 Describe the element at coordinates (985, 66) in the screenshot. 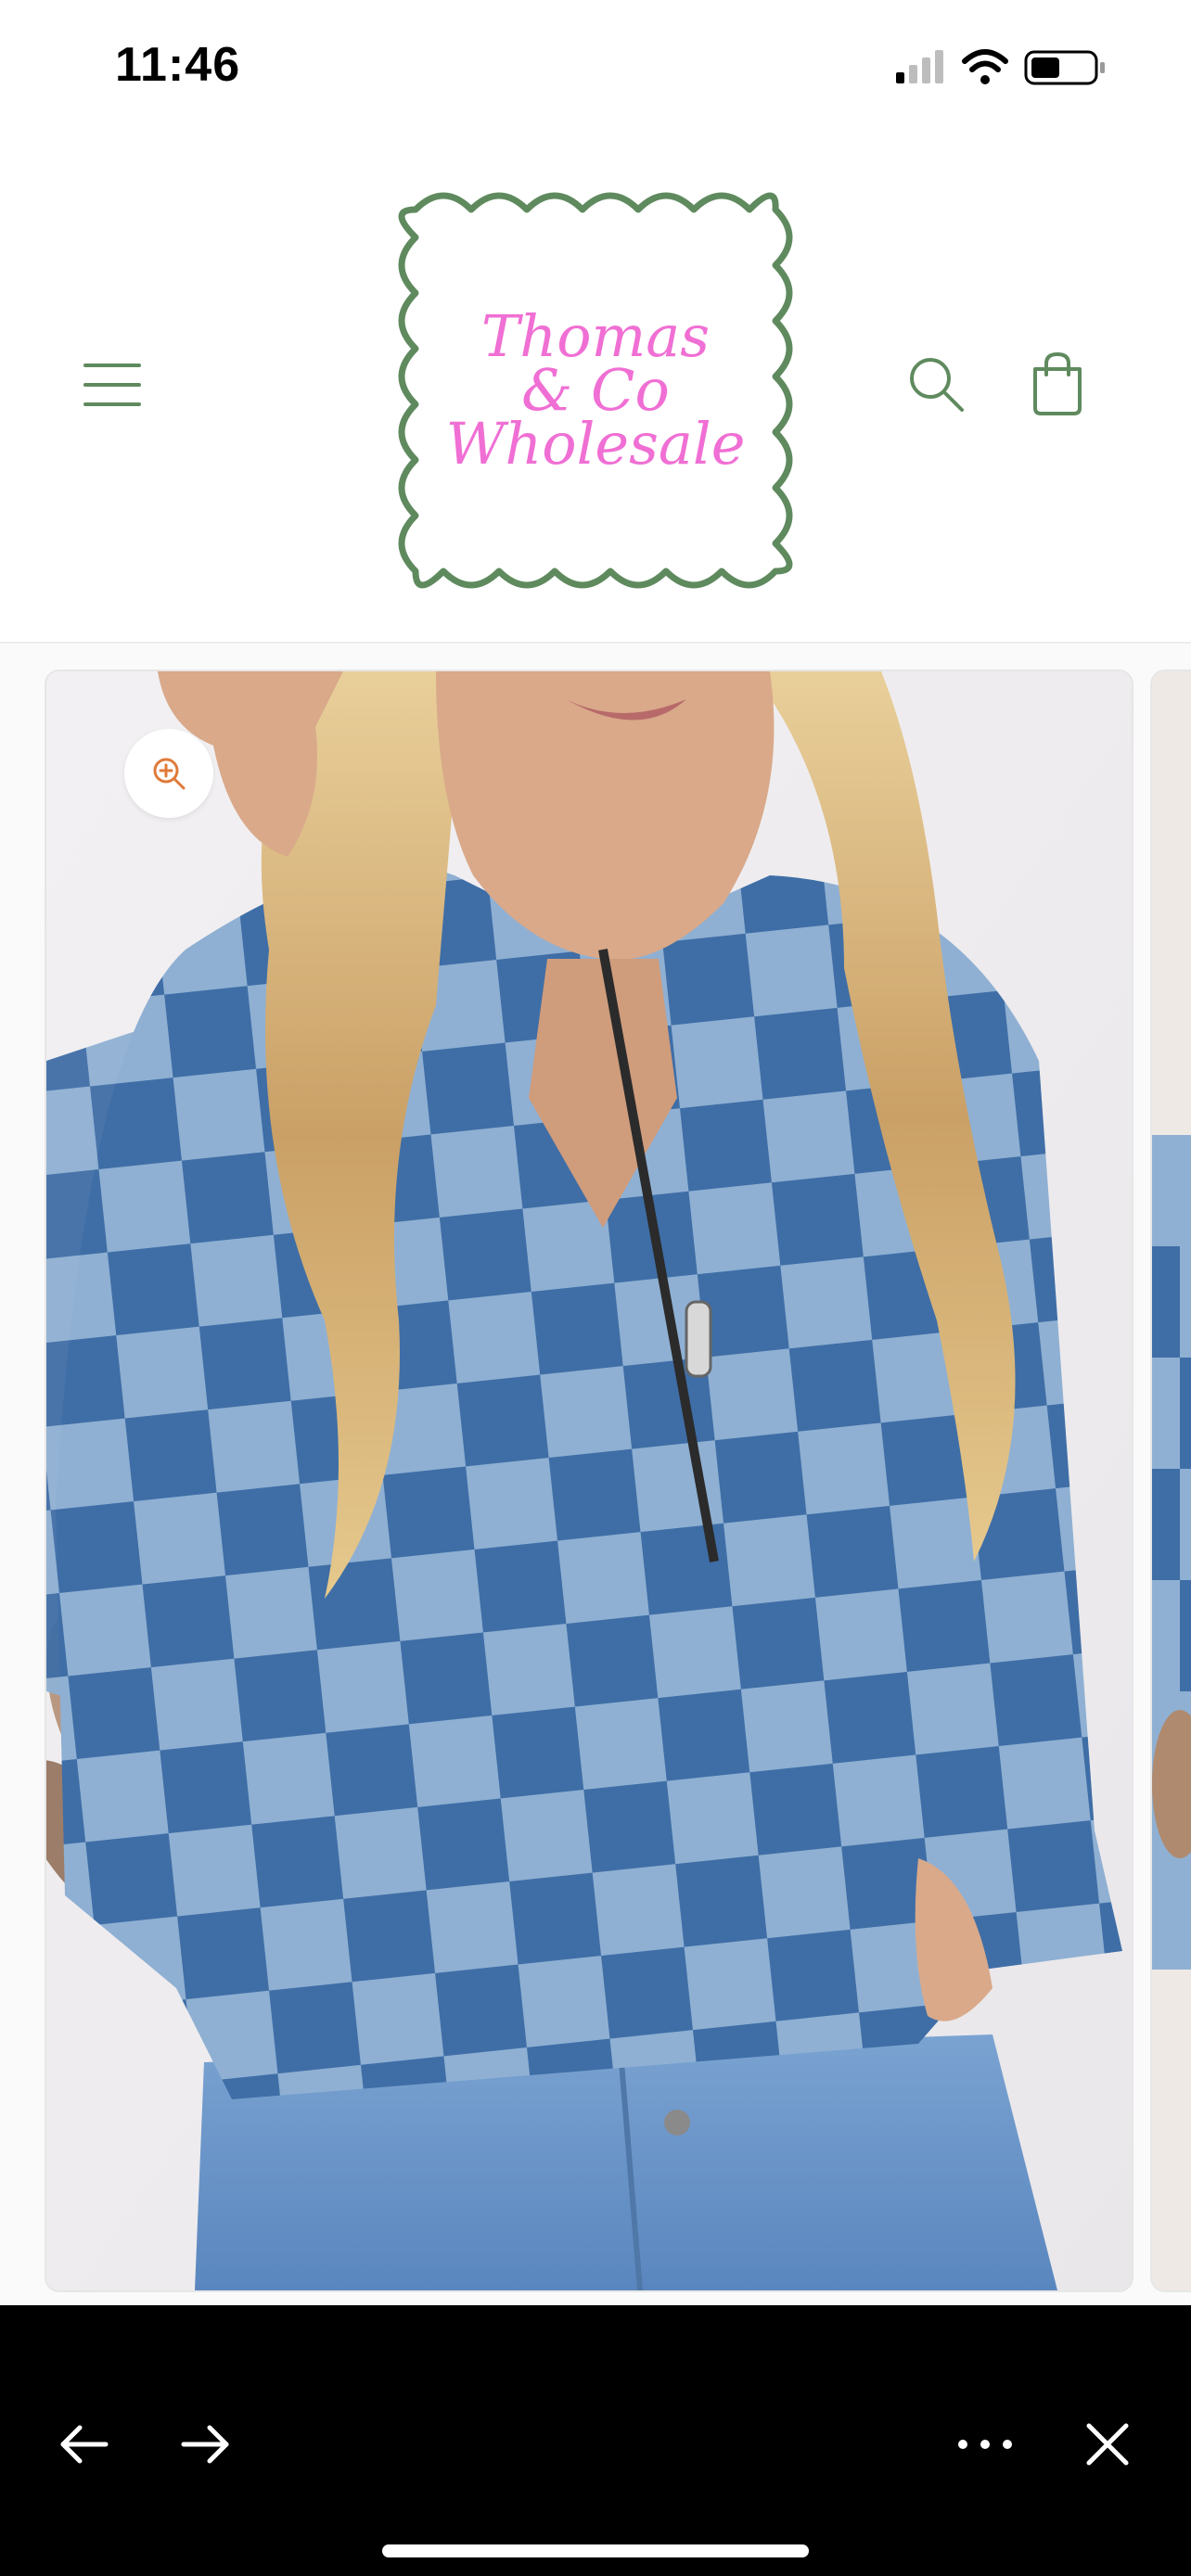

I see `wifi-icon` at that location.